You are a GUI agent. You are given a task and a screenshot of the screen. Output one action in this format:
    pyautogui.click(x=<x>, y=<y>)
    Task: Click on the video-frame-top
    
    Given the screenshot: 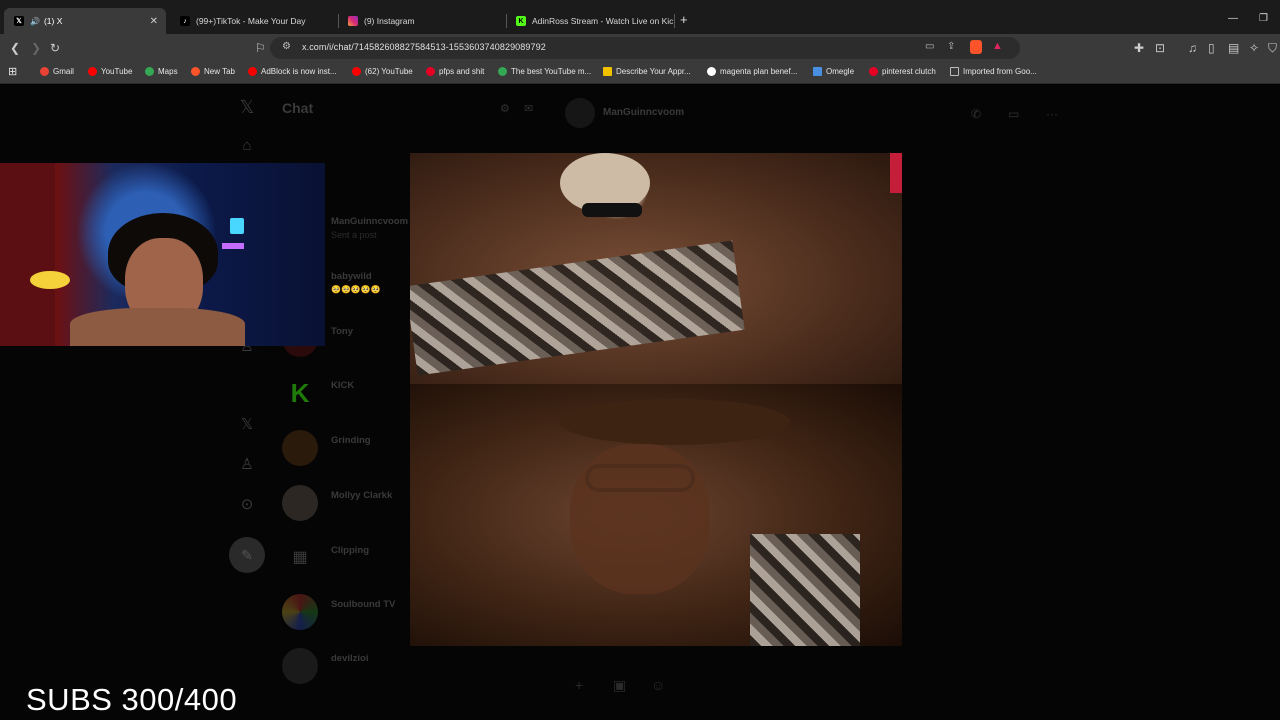 What is the action you would take?
    pyautogui.click(x=656, y=268)
    